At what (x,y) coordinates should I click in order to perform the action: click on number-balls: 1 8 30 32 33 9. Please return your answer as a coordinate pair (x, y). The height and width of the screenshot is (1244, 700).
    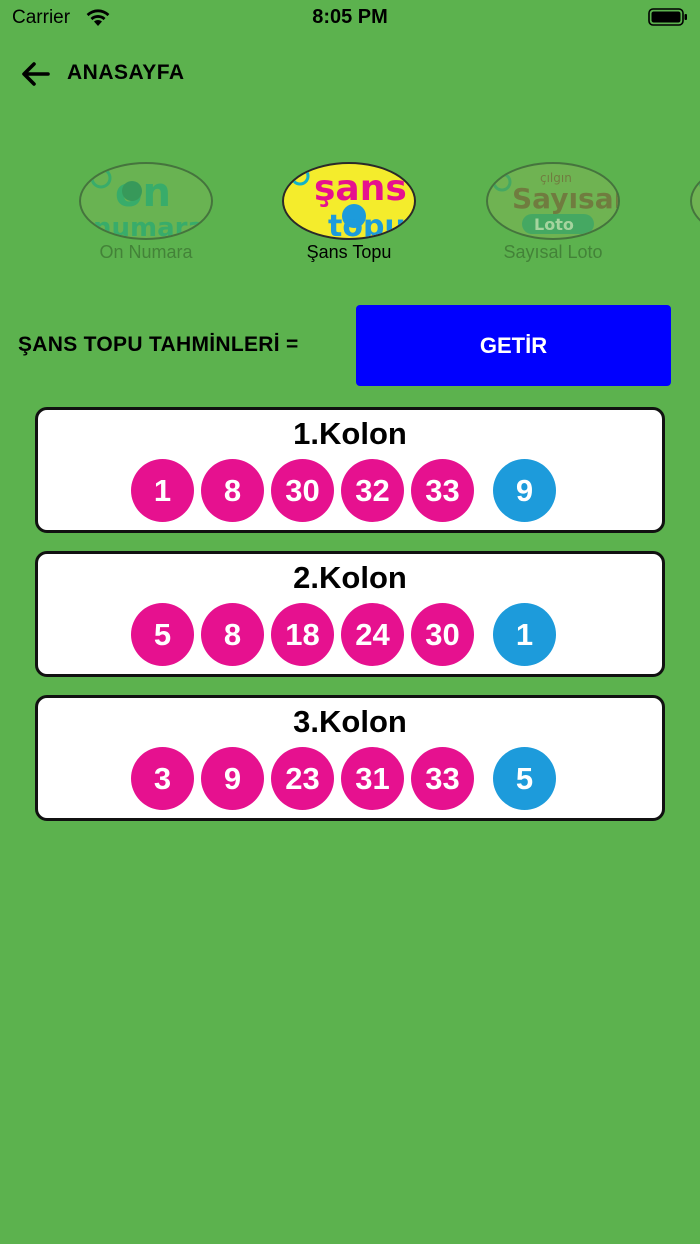
    Looking at the image, I should click on (351, 491).